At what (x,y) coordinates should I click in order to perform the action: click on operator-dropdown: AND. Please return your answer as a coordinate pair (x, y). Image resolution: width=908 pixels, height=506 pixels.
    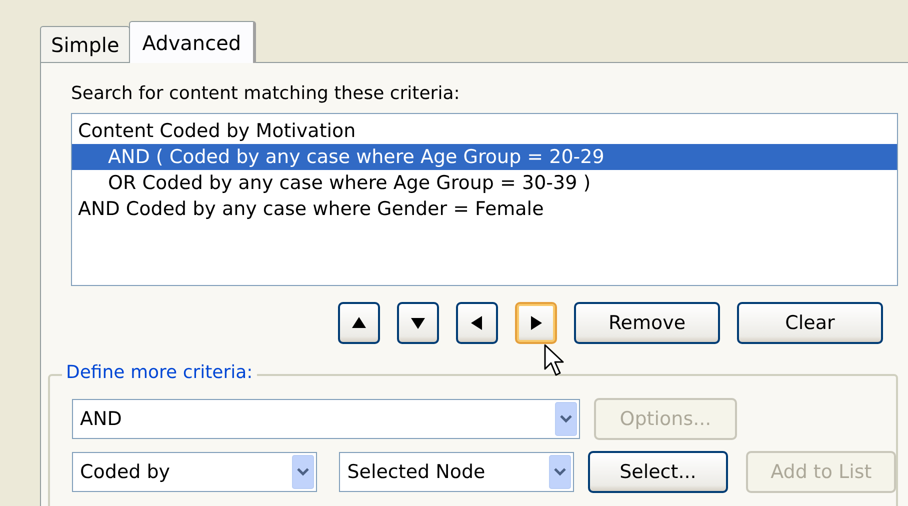
    Looking at the image, I should click on (326, 418).